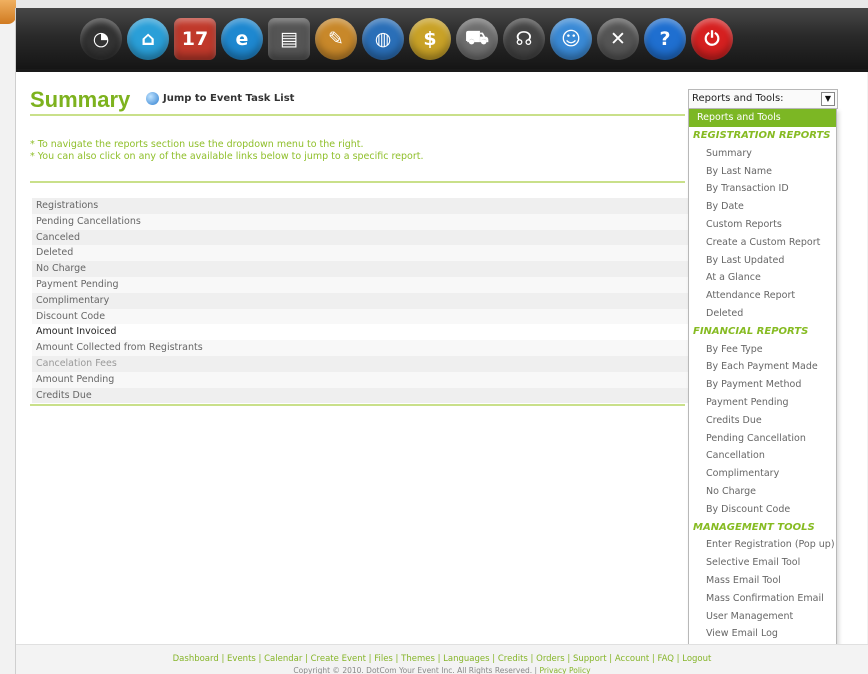  Describe the element at coordinates (368, 221) in the screenshot. I see `table-row: Pending Cancellations` at that location.